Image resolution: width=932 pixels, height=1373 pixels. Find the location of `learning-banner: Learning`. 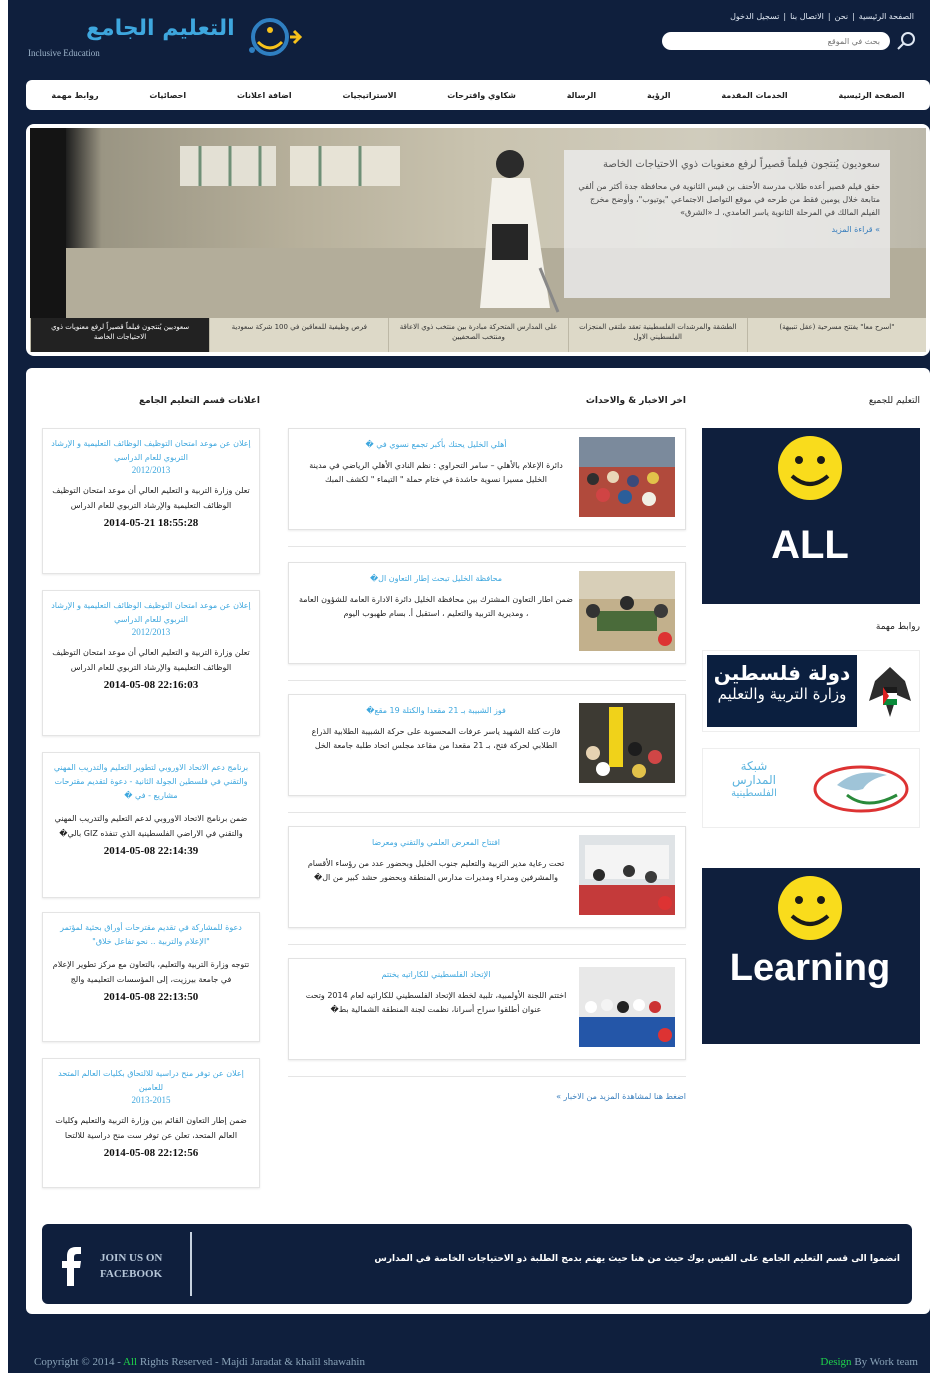

learning-banner: Learning is located at coordinates (811, 956).